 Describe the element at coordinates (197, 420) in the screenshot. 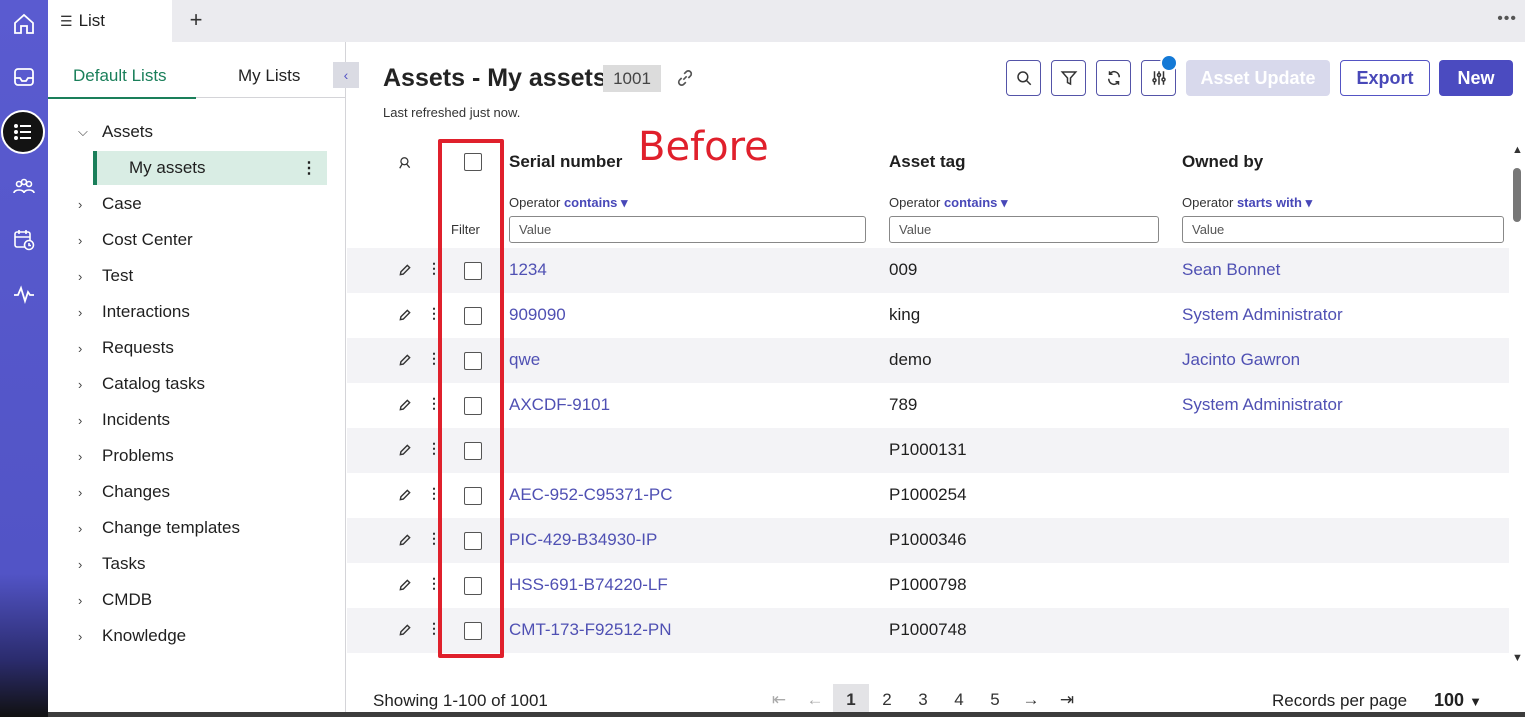

I see `tree-item-incidents: › Incidents` at that location.